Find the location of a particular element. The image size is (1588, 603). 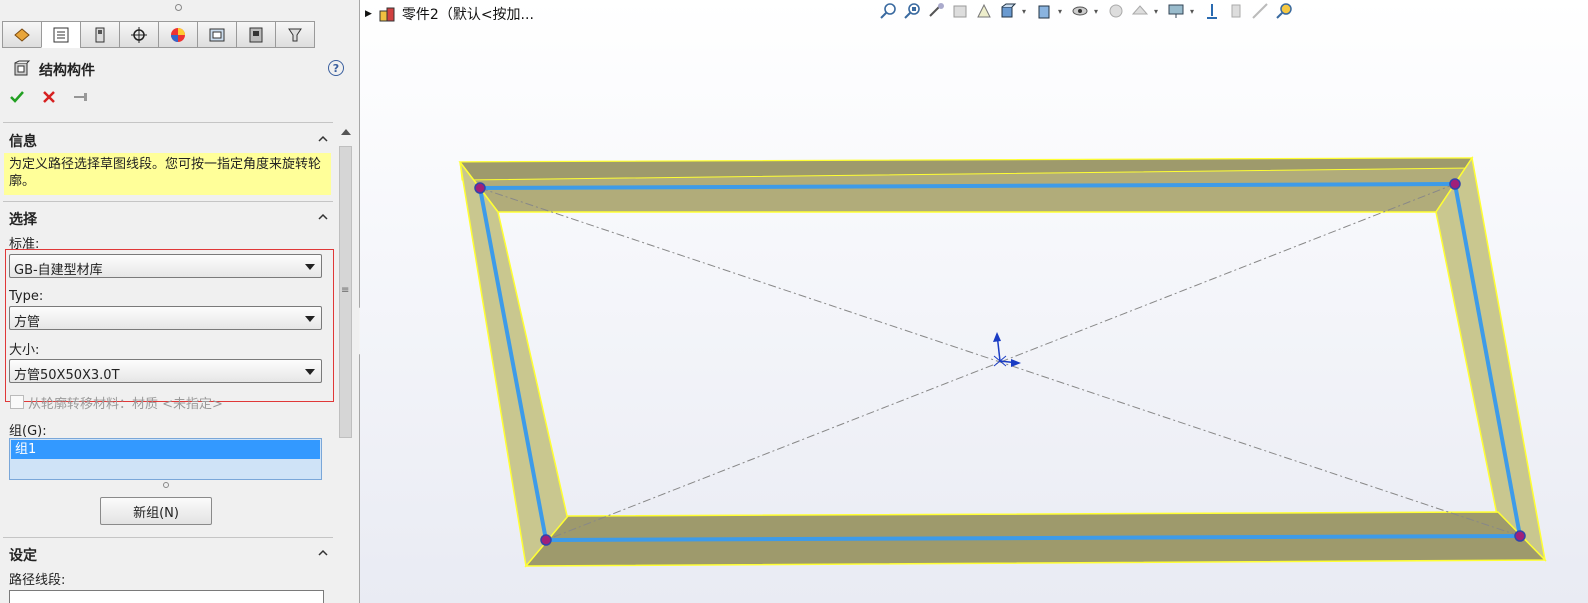

cam-icon is located at coordinates (217, 34).